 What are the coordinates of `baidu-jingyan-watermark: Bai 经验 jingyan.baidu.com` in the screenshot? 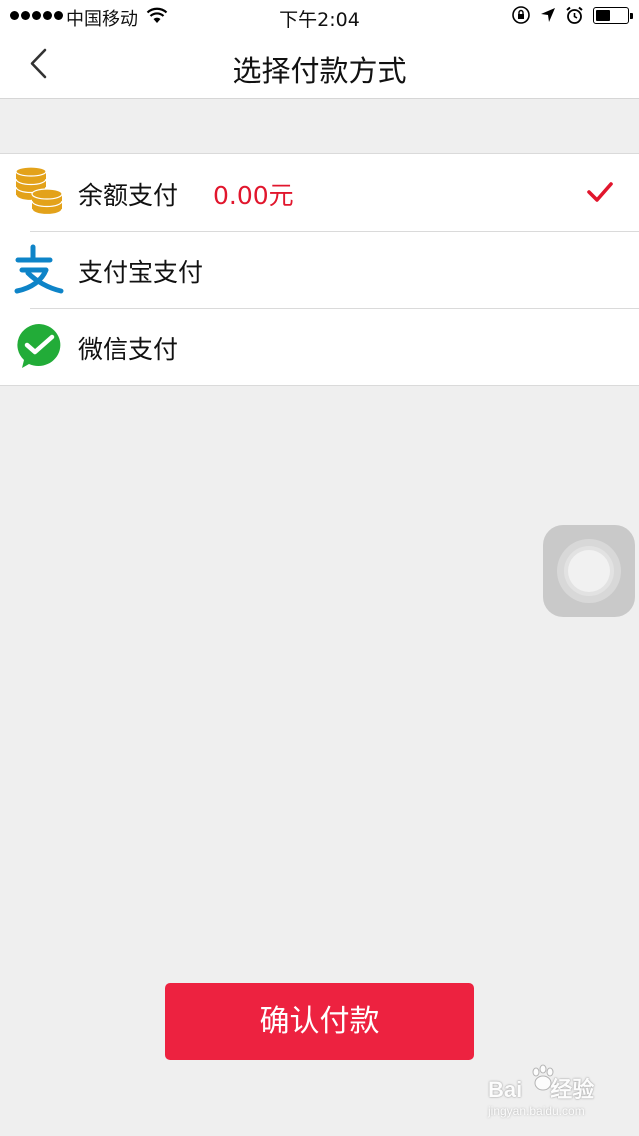 It's located at (550, 1095).